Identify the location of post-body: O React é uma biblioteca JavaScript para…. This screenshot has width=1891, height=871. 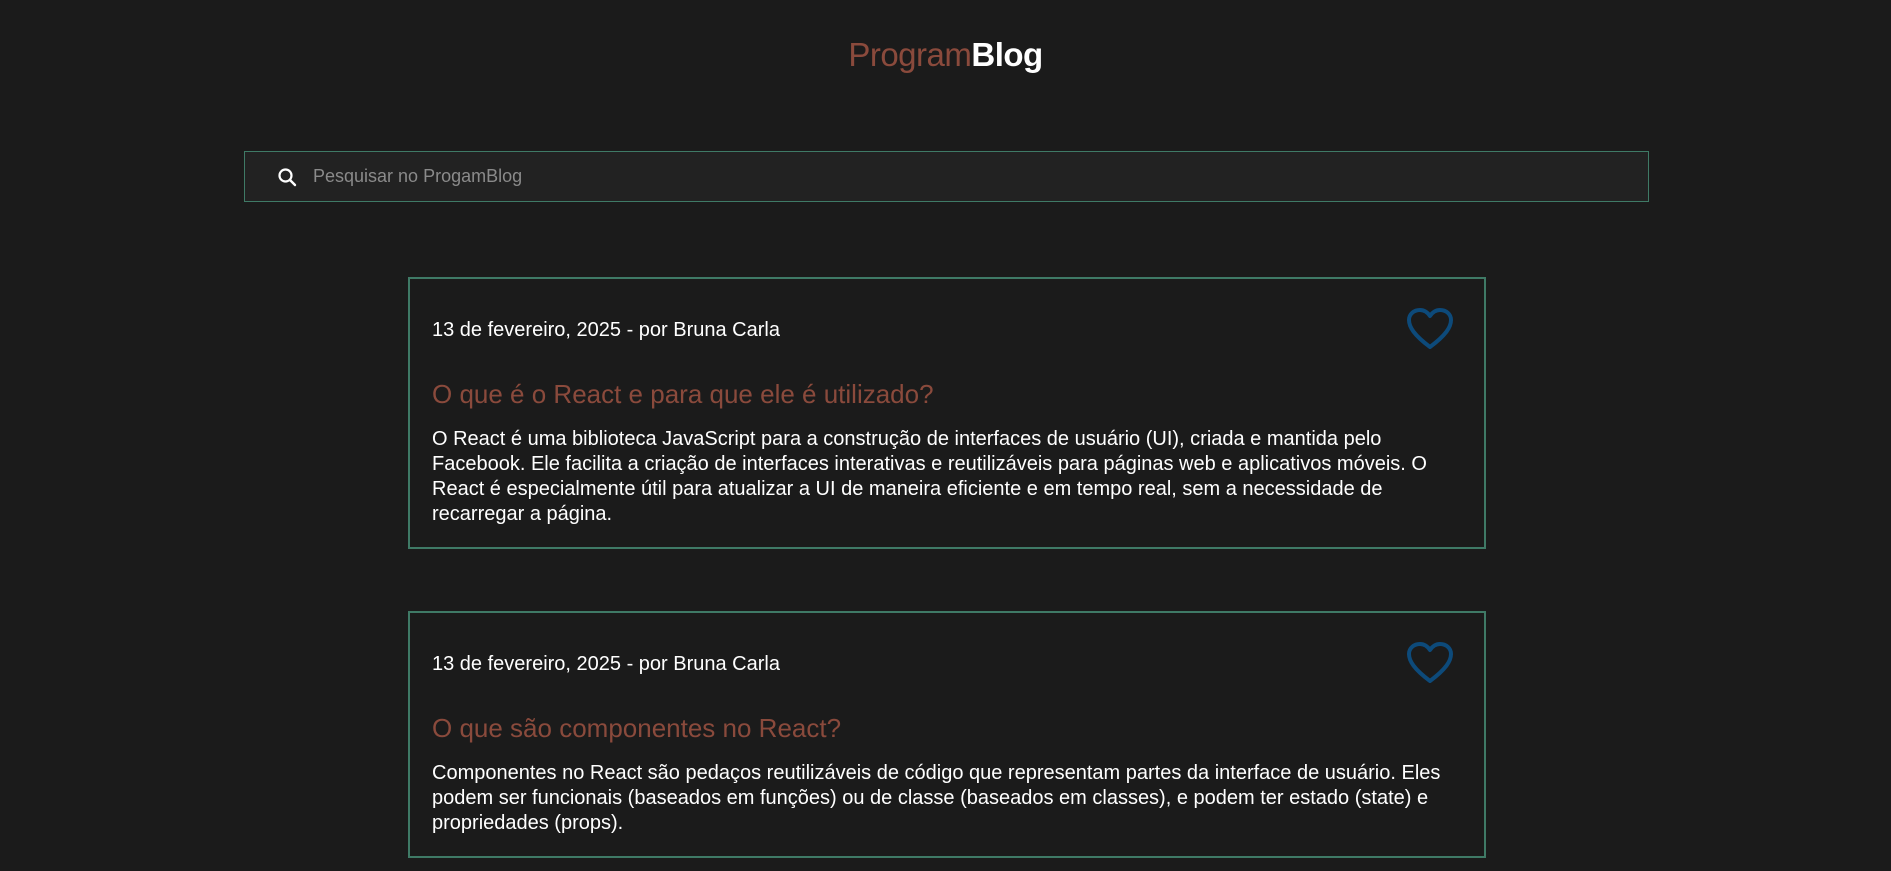
(929, 476).